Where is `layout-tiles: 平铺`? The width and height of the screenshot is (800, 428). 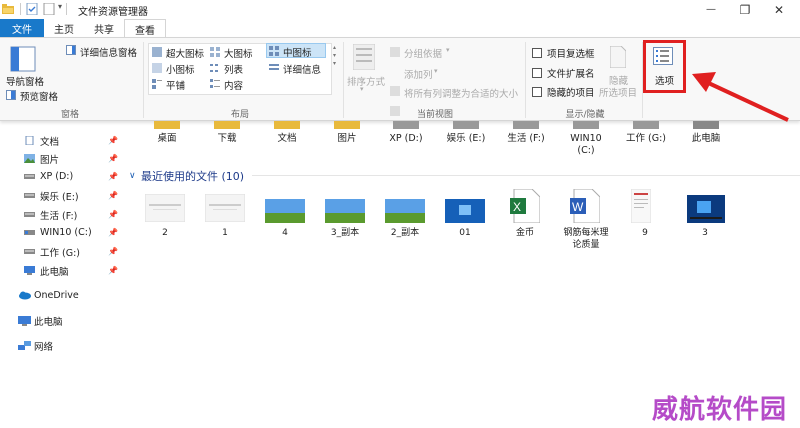
layout-tiles: 平铺 is located at coordinates (175, 85).